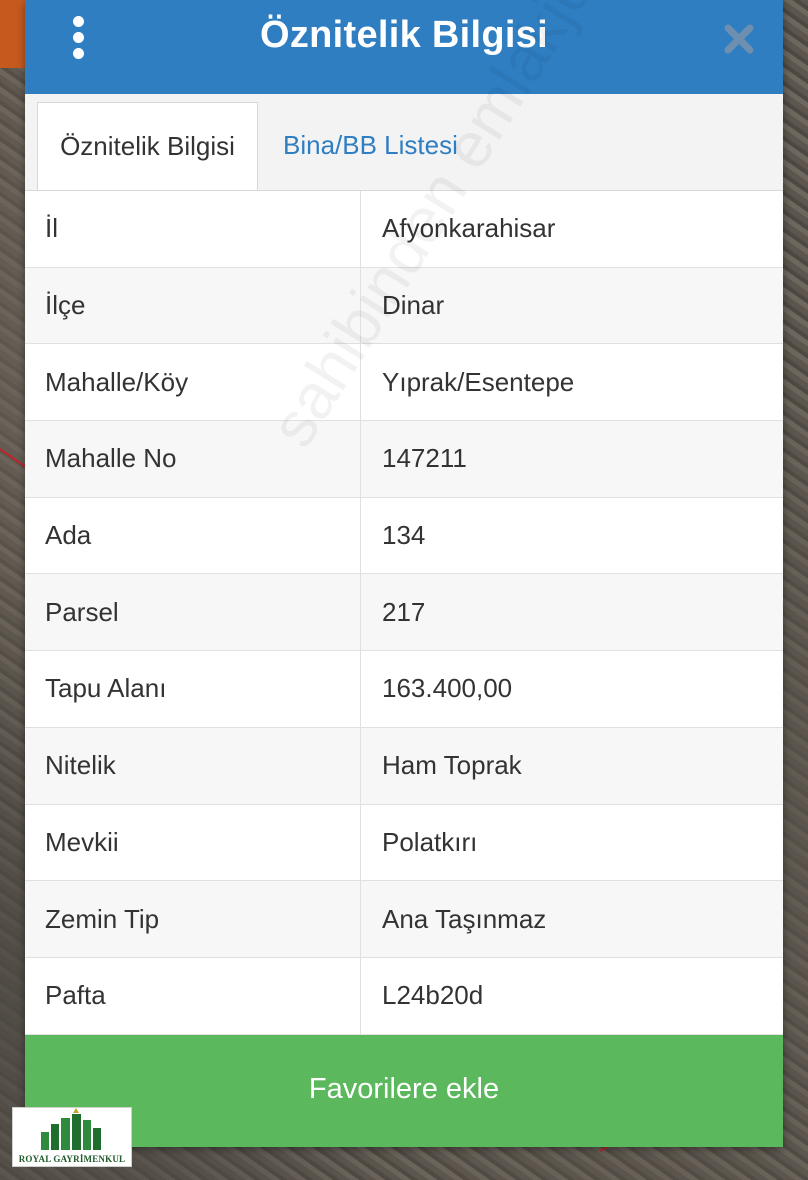 Image resolution: width=808 pixels, height=1180 pixels. What do you see at coordinates (452, 765) in the screenshot?
I see `attribute-value: Ham Toprak` at bounding box center [452, 765].